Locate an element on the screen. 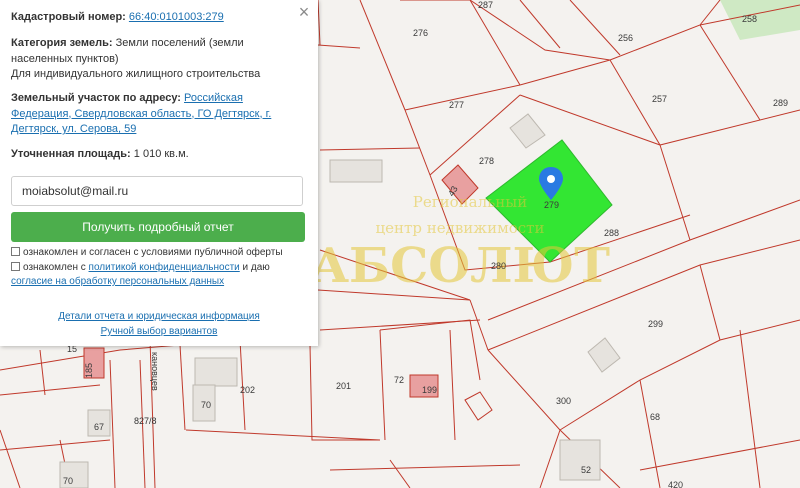  area-label: Уточненная площадь: is located at coordinates (71, 154).